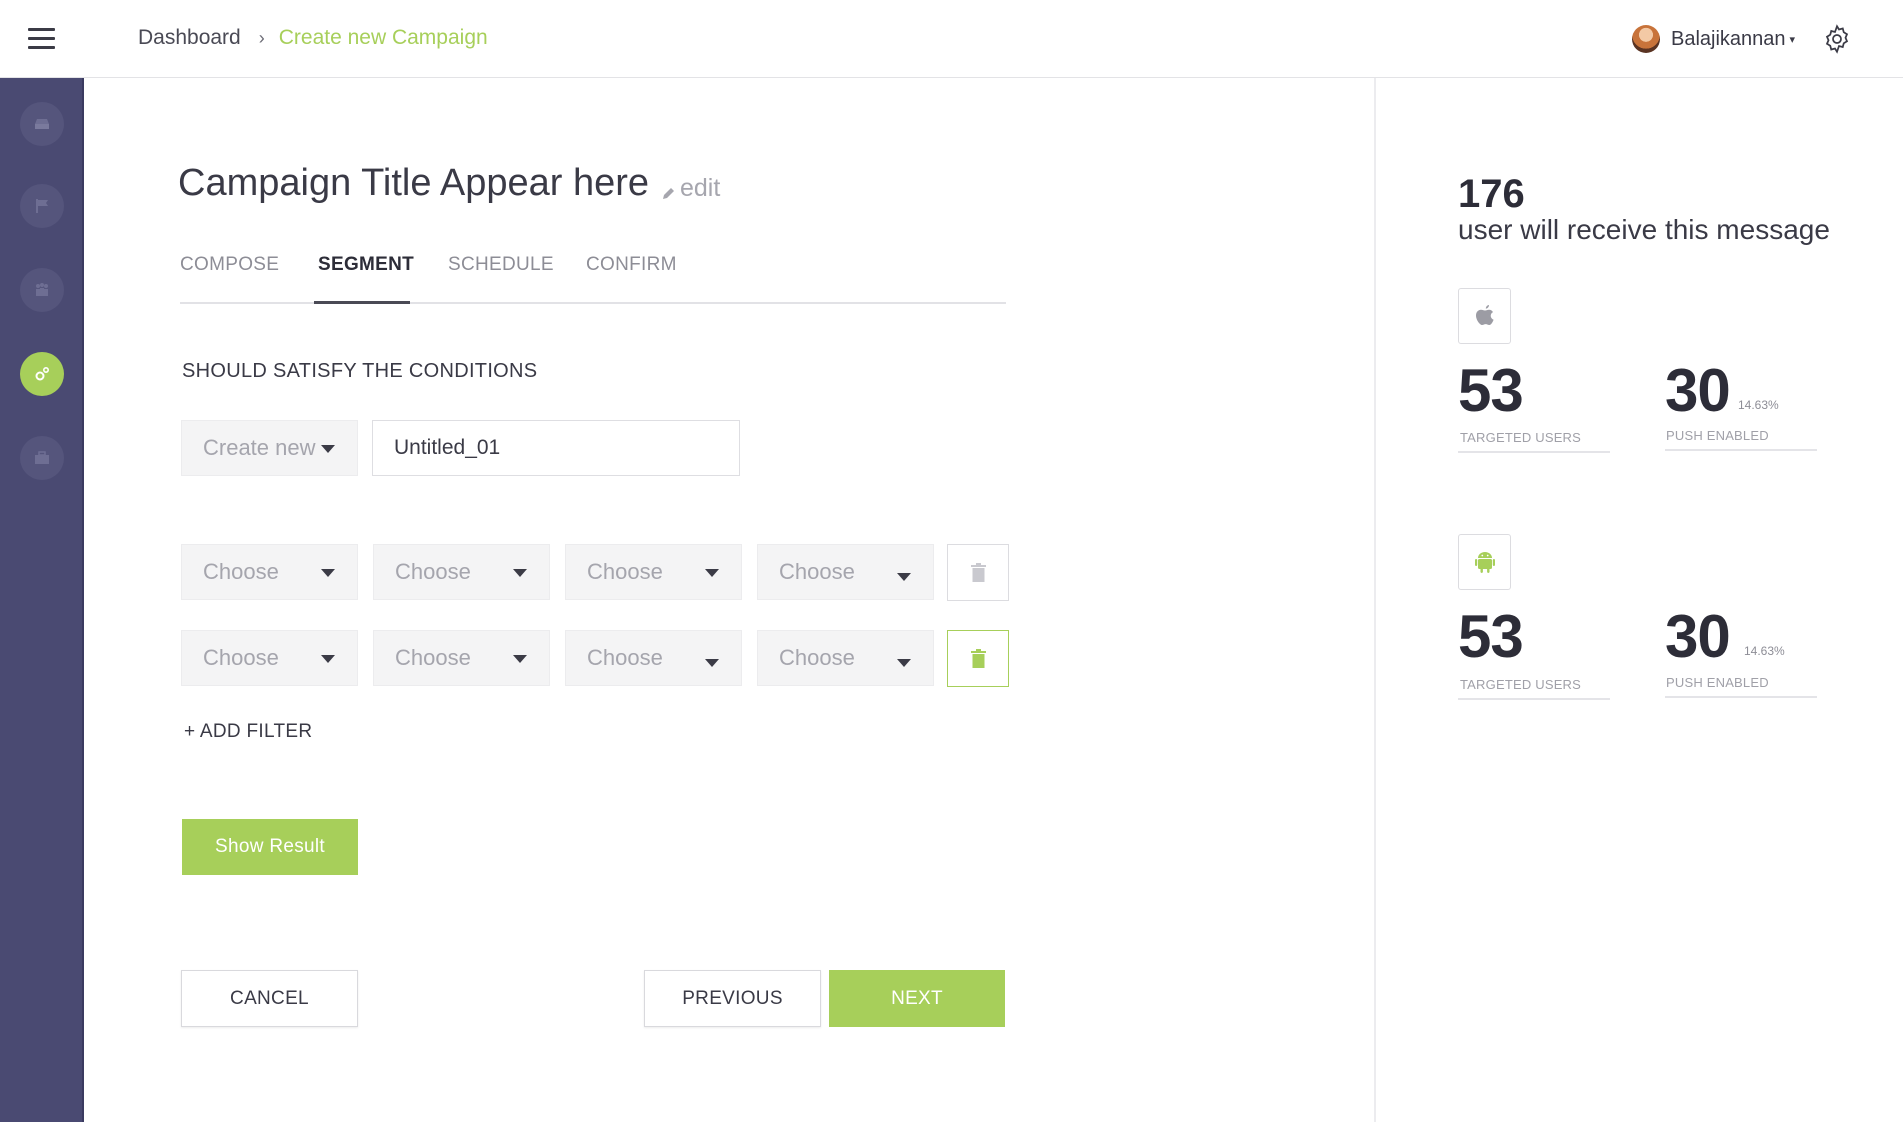 This screenshot has width=1903, height=1122. Describe the element at coordinates (1491, 194) in the screenshot. I see `total-recipients: 176` at that location.